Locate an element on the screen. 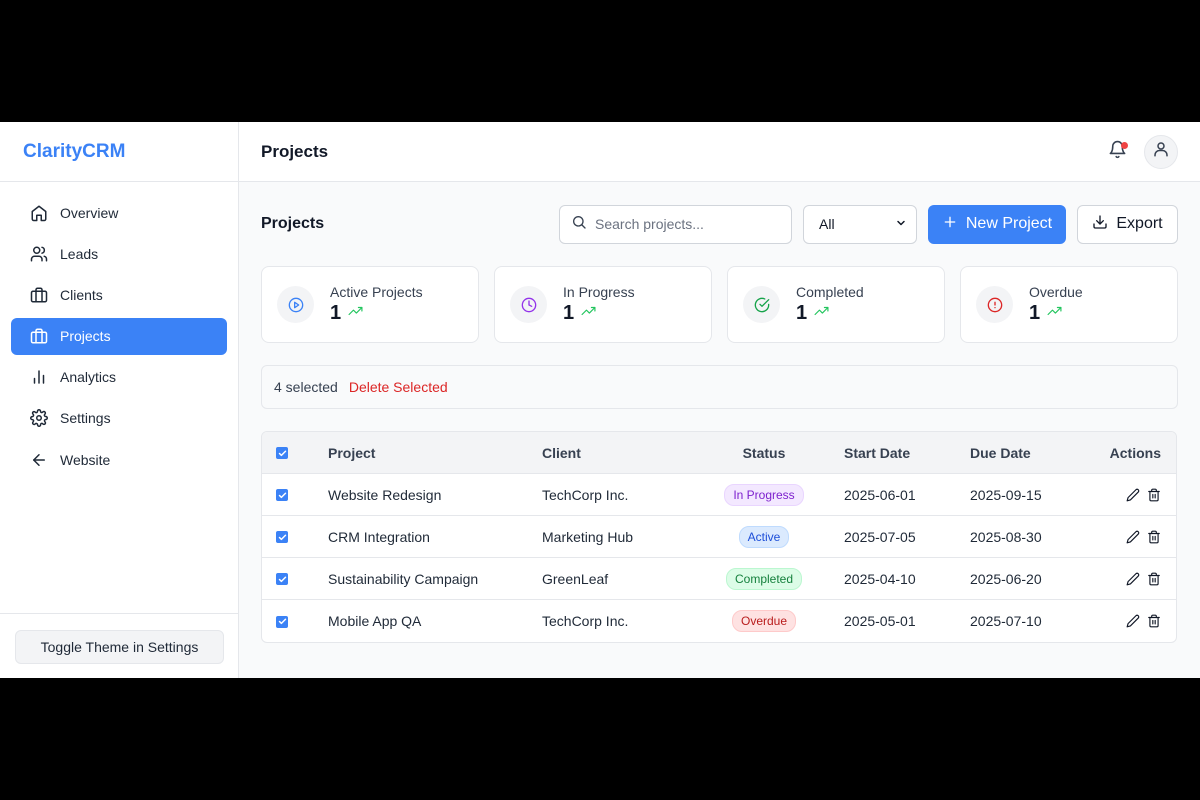 This screenshot has height=800, width=1200. stat-label: Active Projects is located at coordinates (376, 292).